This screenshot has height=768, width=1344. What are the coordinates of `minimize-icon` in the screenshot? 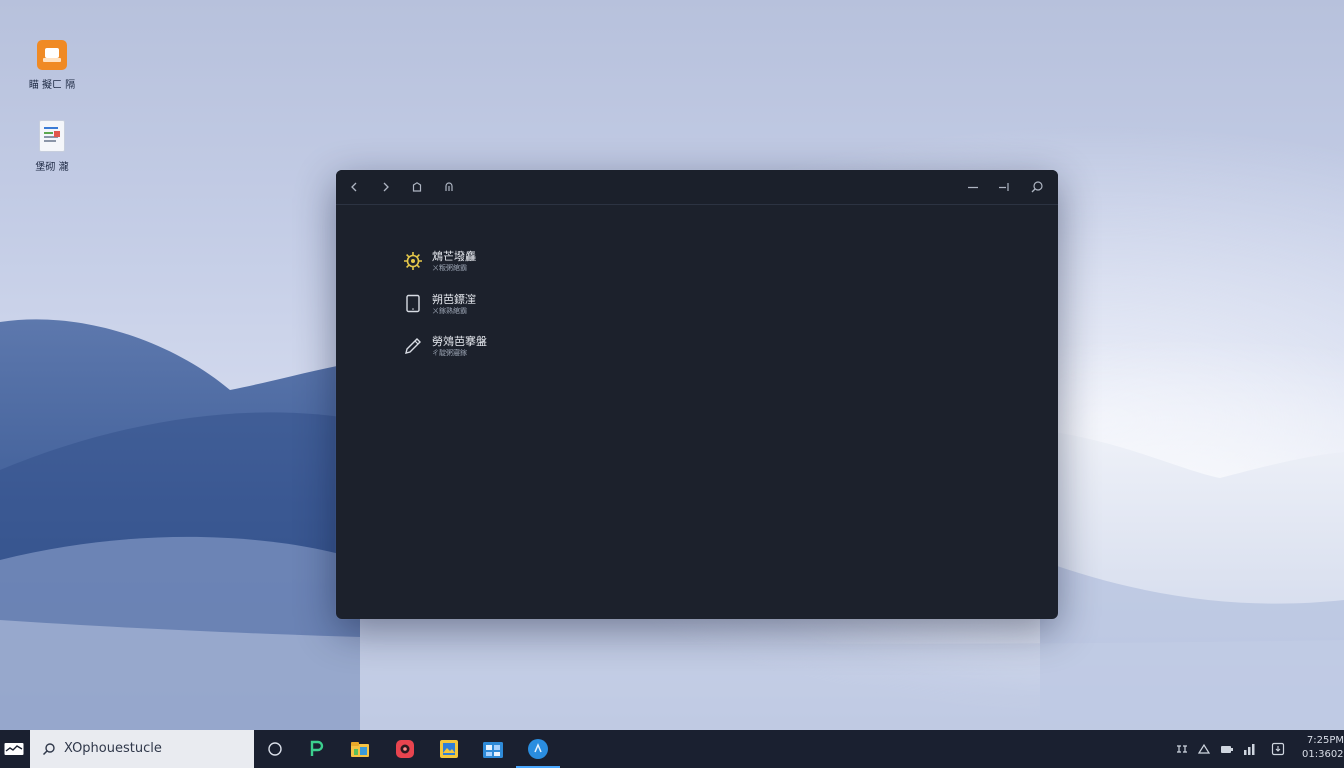 It's located at (973, 187).